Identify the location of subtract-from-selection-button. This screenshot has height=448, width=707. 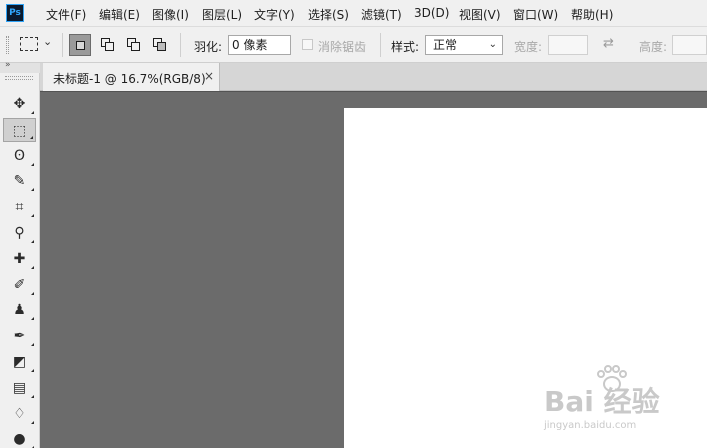
(134, 45).